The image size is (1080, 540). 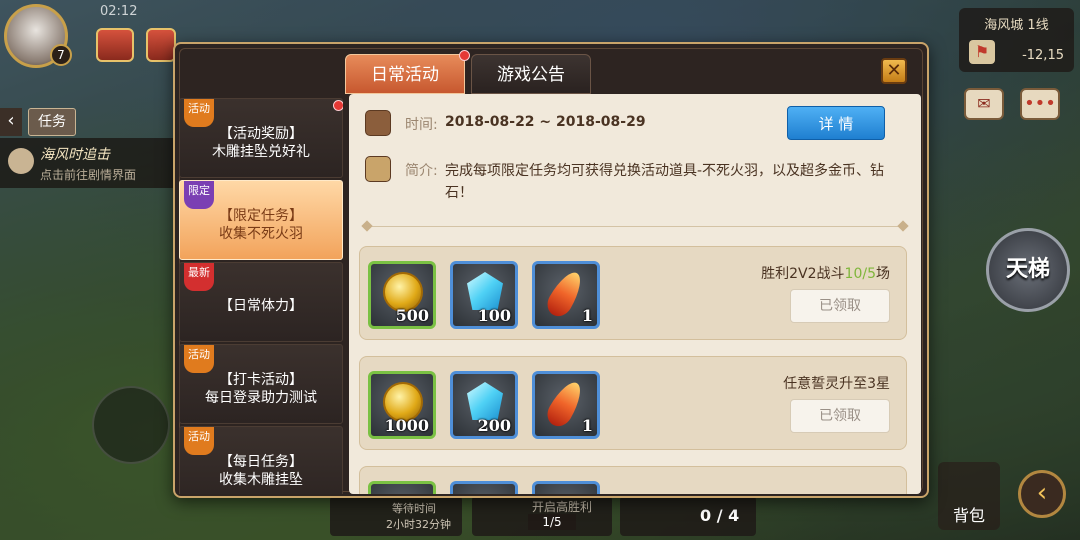 I want to click on bag-label: 背包, so click(x=968, y=515).